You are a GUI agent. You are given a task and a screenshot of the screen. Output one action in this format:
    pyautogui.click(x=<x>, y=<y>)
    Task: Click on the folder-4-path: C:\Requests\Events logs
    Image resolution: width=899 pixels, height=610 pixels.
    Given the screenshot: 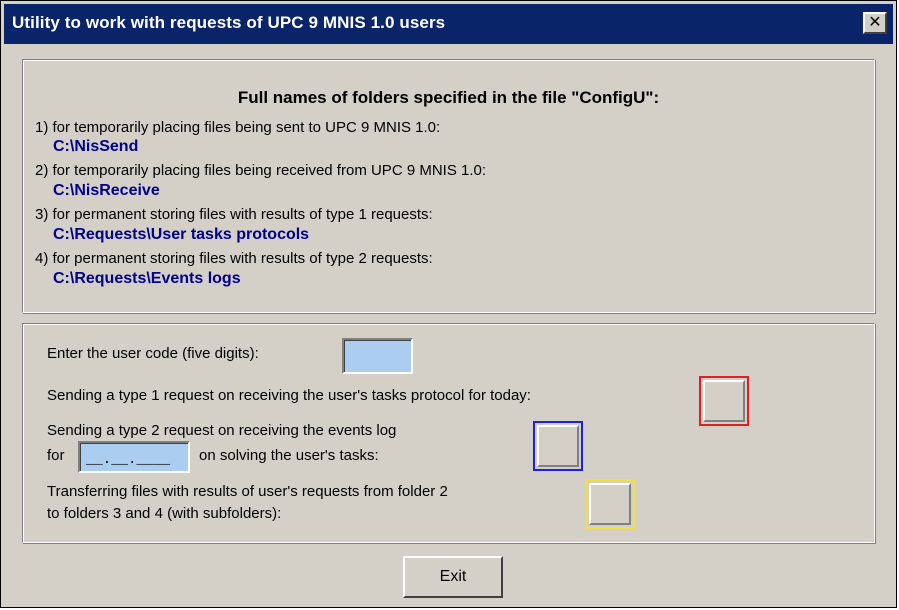 What is the action you would take?
    pyautogui.click(x=147, y=278)
    